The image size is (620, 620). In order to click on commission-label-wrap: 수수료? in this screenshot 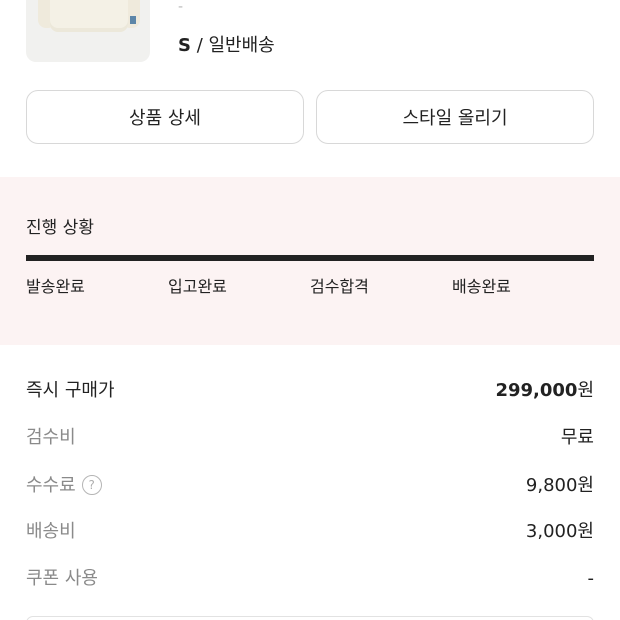, I will do `click(64, 486)`.